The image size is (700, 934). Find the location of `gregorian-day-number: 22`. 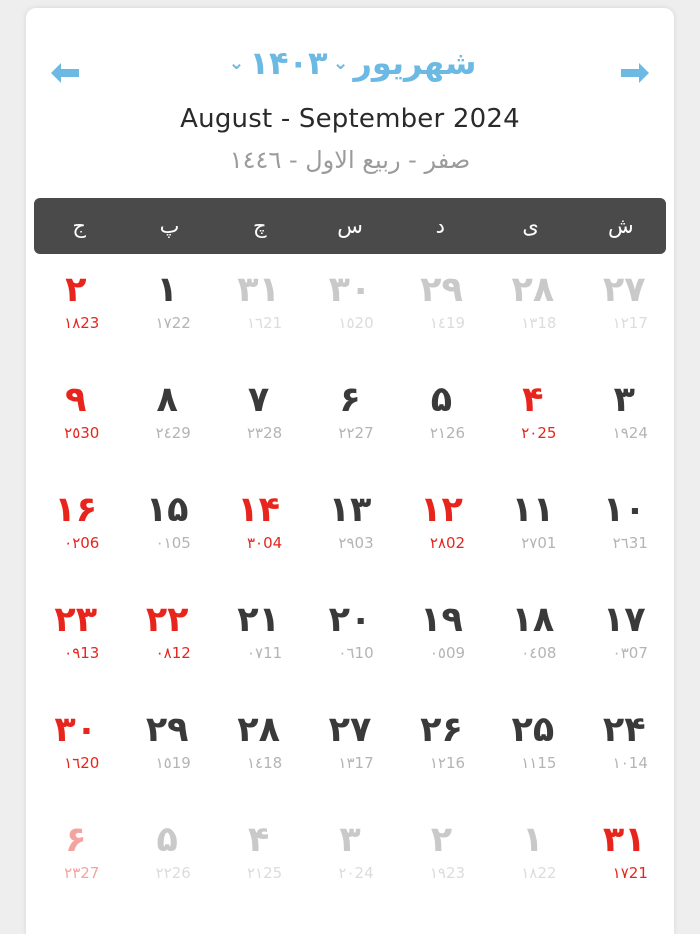

gregorian-day-number: 22 is located at coordinates (547, 873).